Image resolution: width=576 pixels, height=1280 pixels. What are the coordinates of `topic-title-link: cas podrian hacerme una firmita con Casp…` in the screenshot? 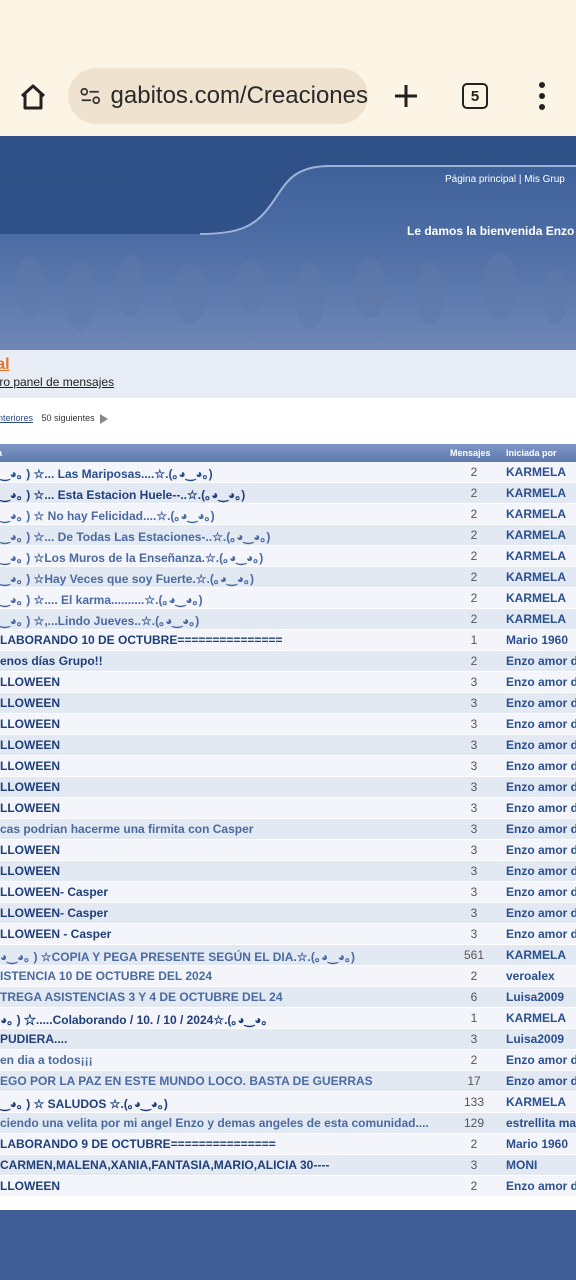 It's located at (224, 829).